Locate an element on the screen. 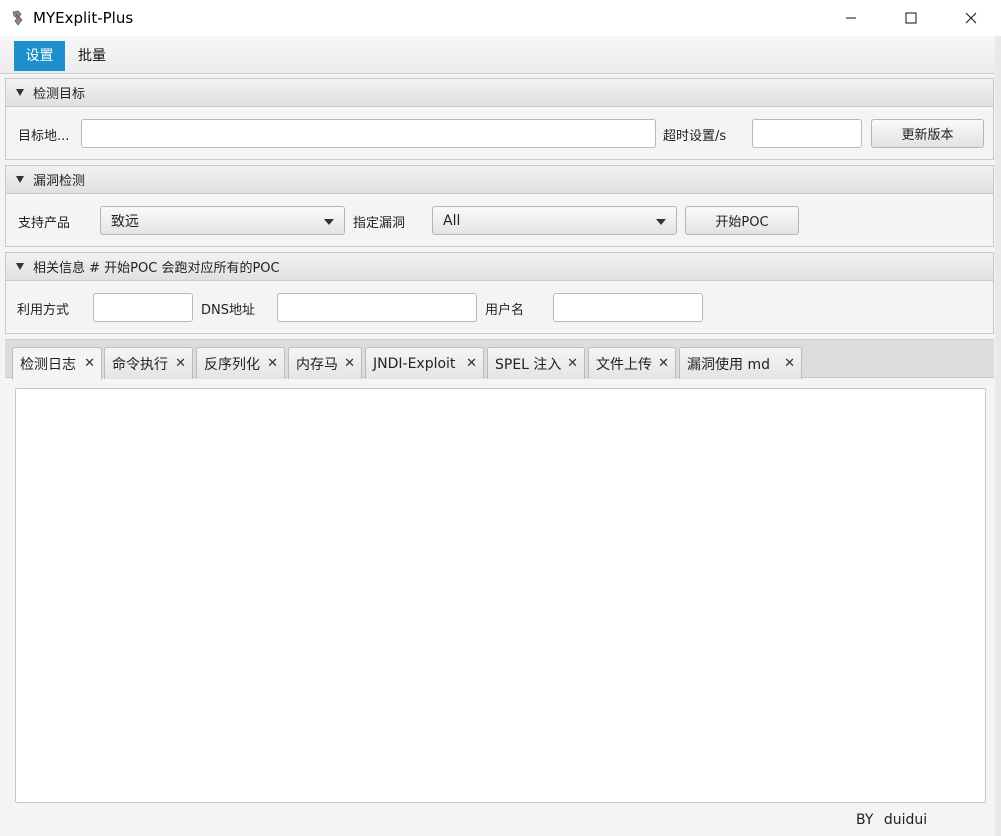 The image size is (1001, 836). tab-memshell: 内存马 ✕ is located at coordinates (325, 363).